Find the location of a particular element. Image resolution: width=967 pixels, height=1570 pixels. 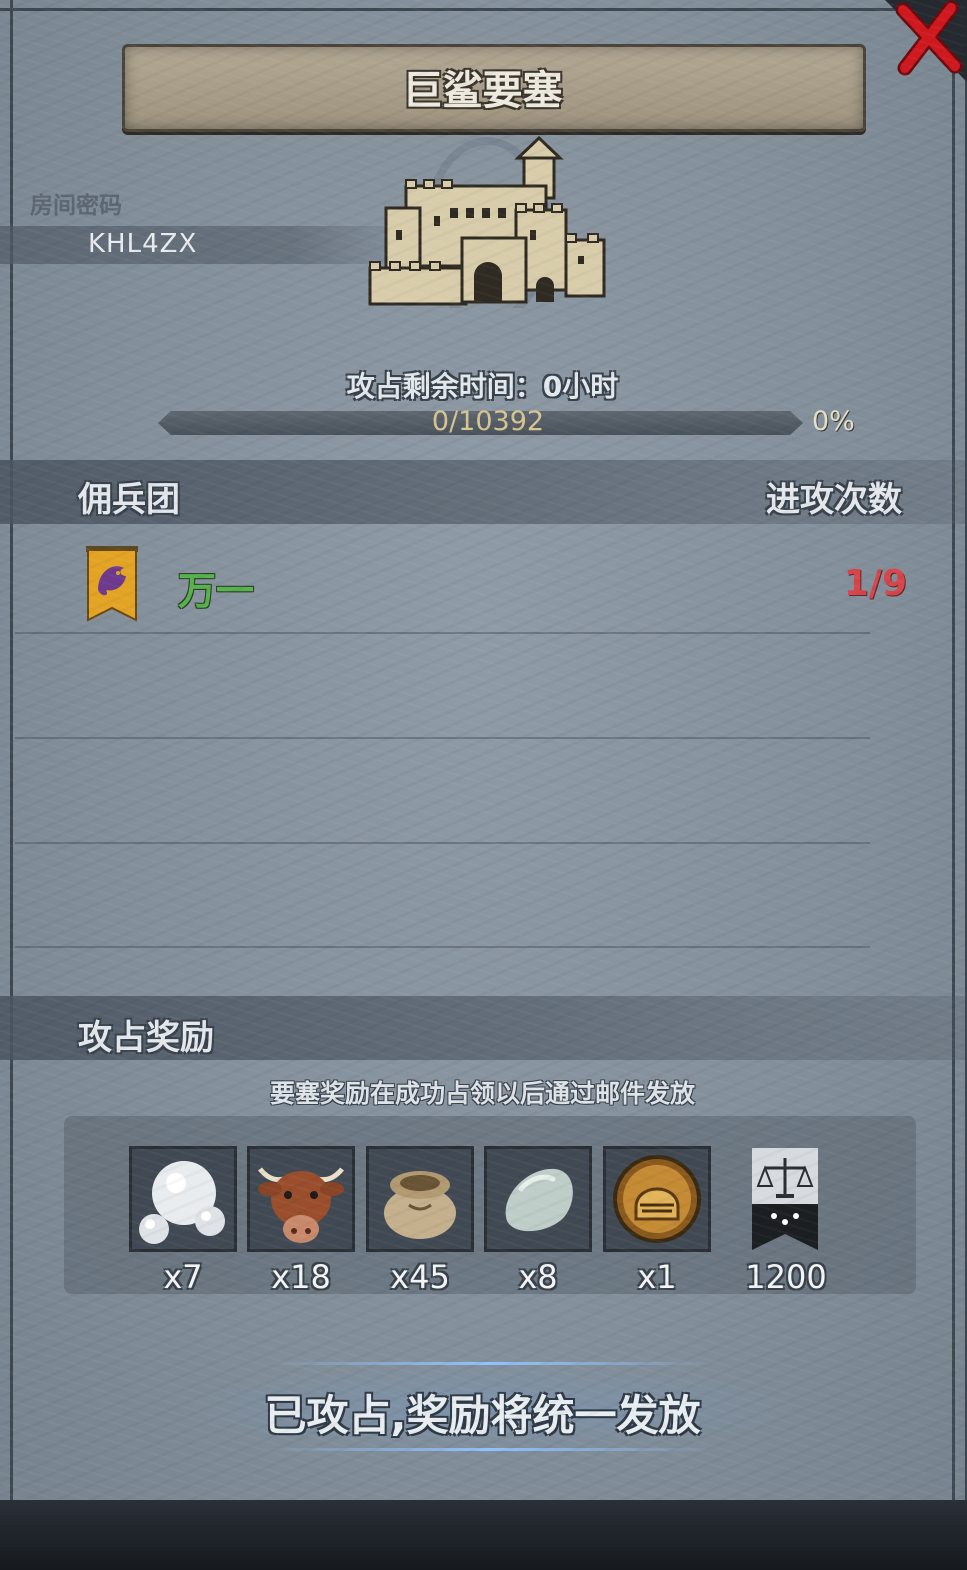

reward-qty: x7 is located at coordinates (183, 1277).